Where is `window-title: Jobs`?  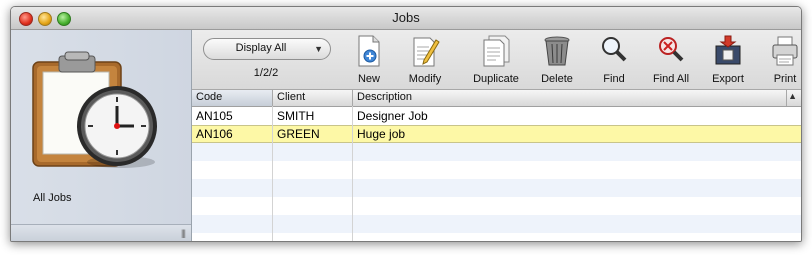 window-title: Jobs is located at coordinates (406, 17).